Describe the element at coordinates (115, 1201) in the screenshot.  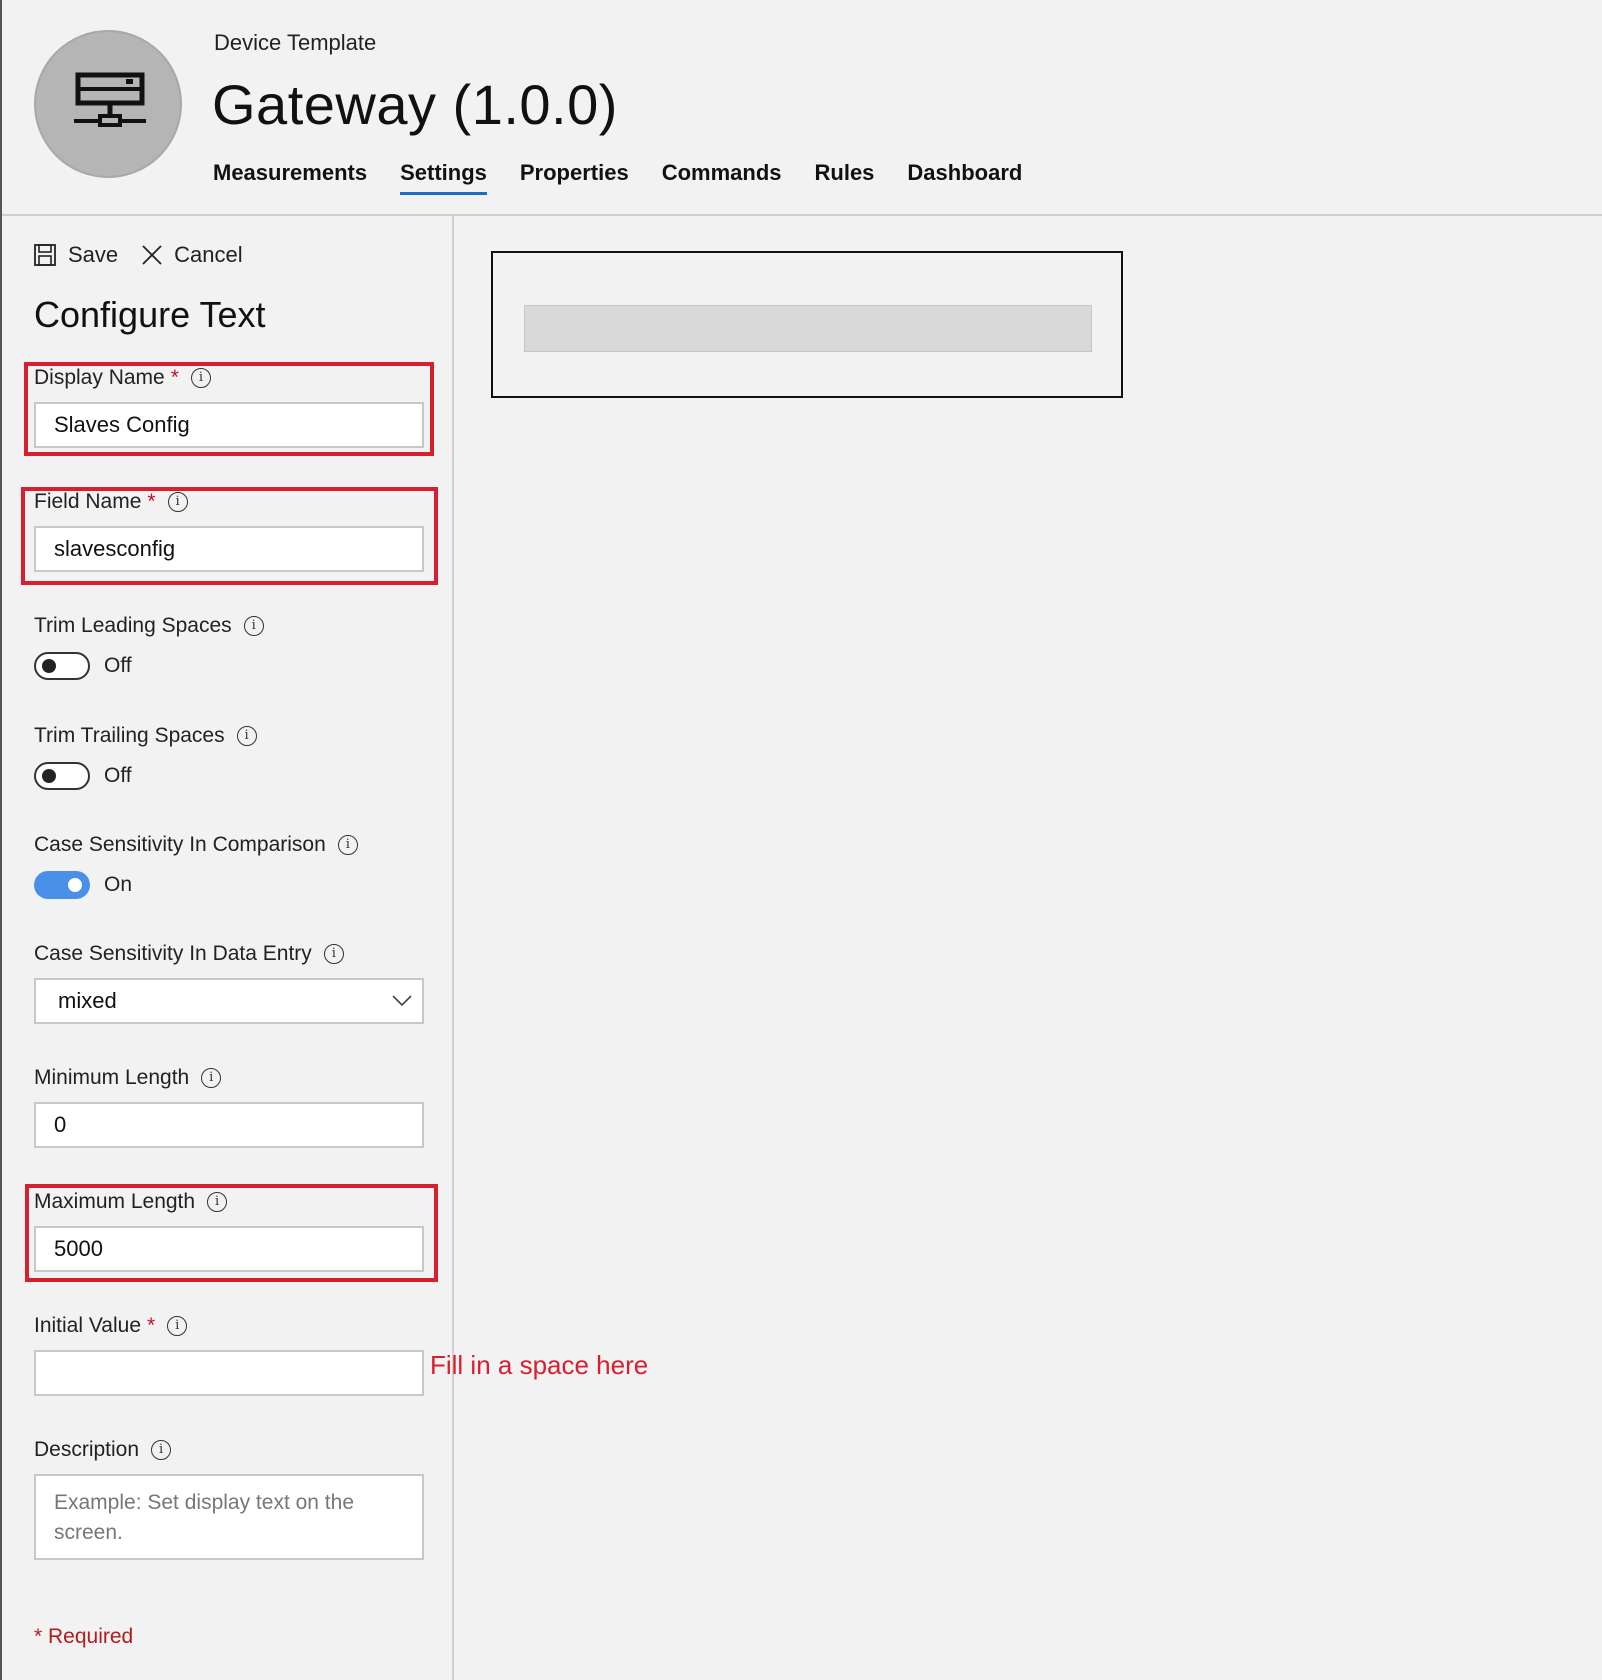
I see `max-length-label: Maximum Length` at that location.